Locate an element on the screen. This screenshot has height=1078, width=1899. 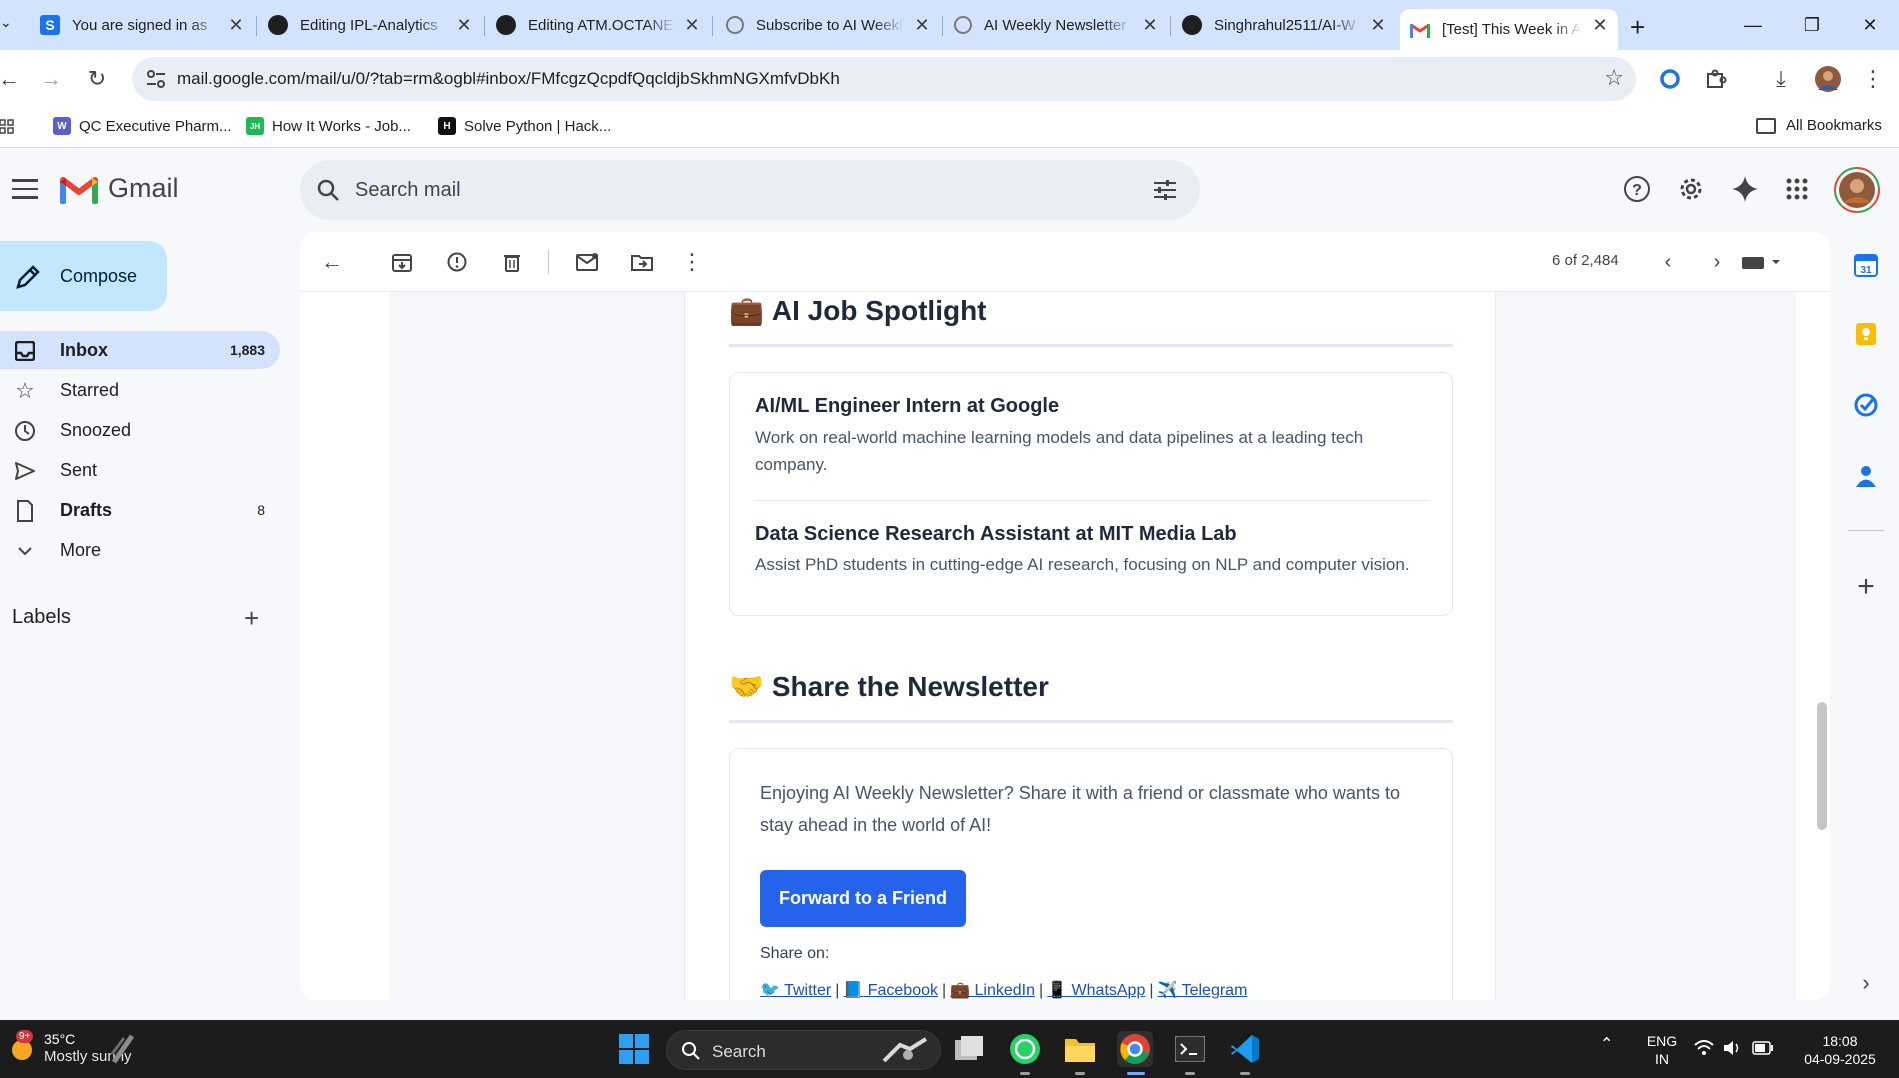
forward-to-friend-button: Forward to a Friend is located at coordinates (863, 898).